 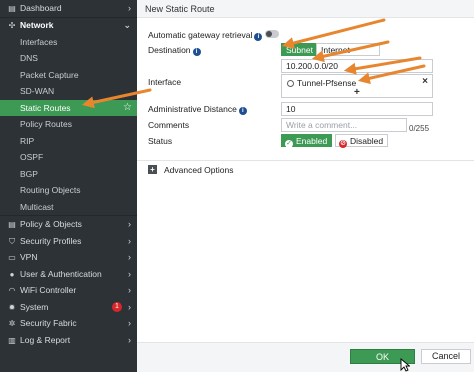 What do you see at coordinates (357, 109) in the screenshot?
I see `admin-distance-input: 10` at bounding box center [357, 109].